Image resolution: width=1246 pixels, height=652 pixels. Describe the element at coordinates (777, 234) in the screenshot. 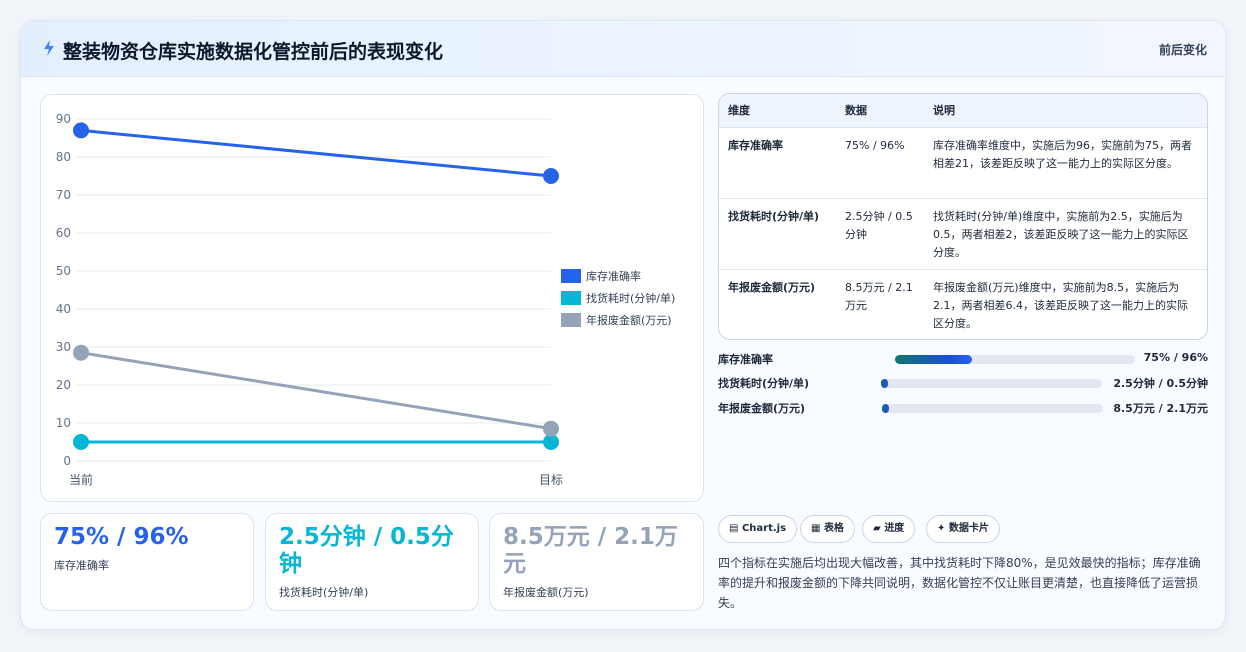

I see `table-cell-dimension: 找货耗时(分钟/单)` at that location.